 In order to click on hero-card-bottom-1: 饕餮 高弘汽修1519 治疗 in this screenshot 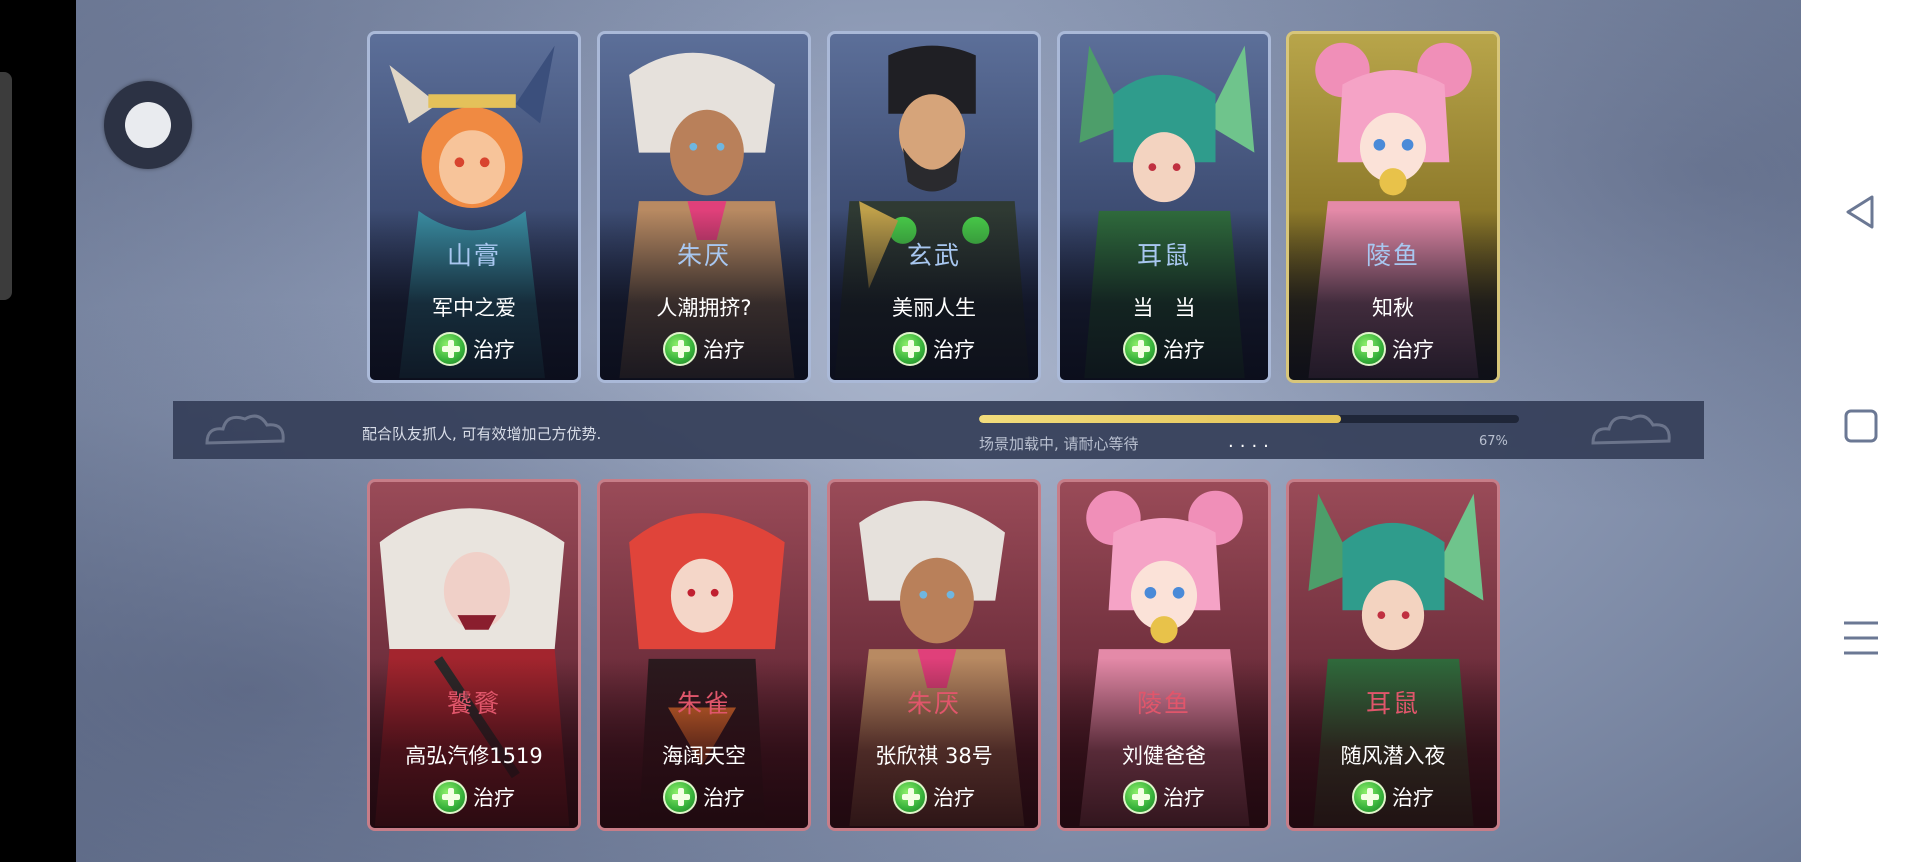, I will do `click(474, 655)`.